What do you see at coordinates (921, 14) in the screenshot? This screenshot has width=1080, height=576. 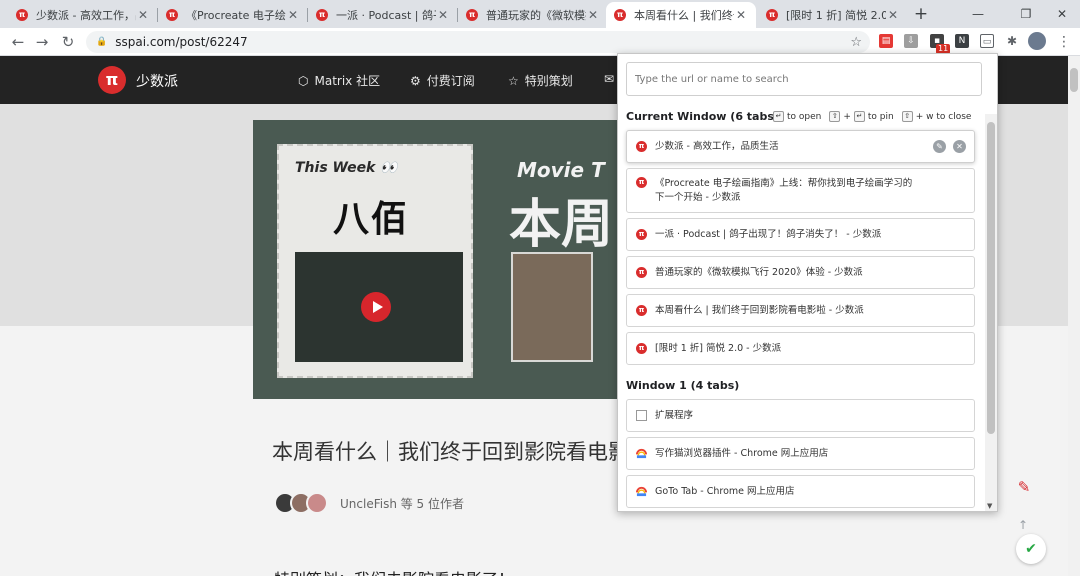 I see `new-tab-button: +` at bounding box center [921, 14].